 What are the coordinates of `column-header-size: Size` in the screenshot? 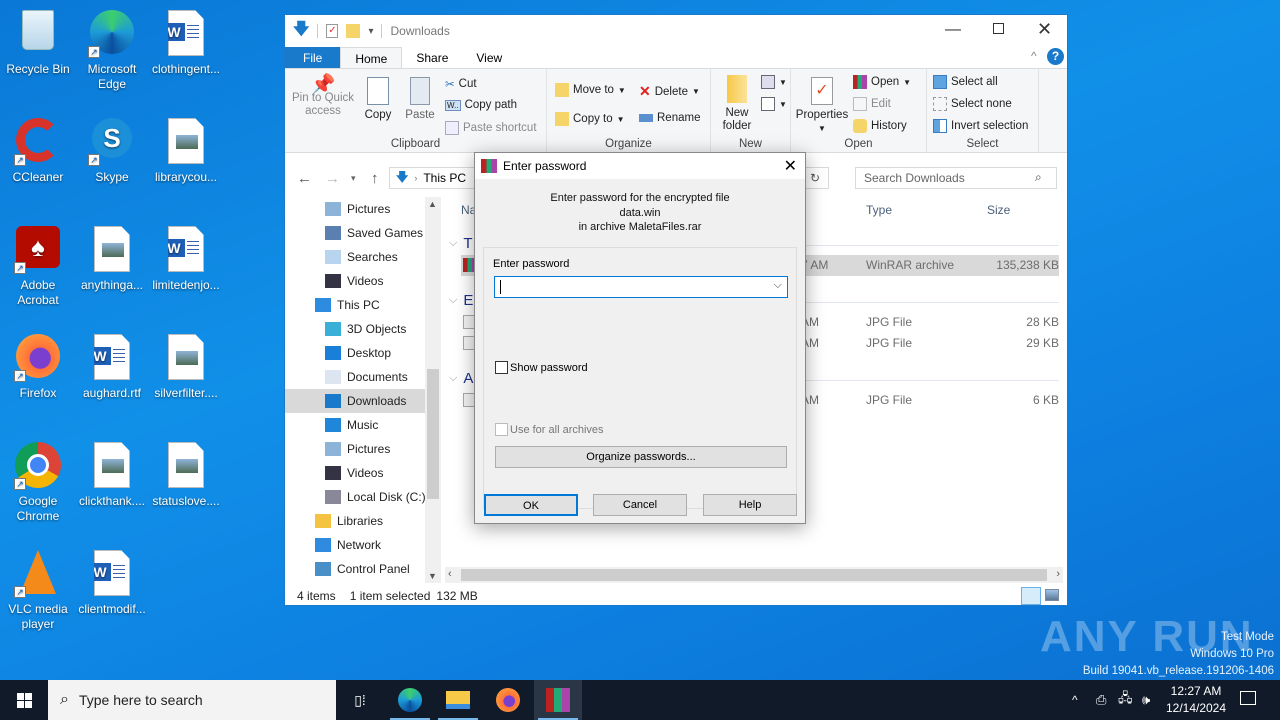 It's located at (998, 210).